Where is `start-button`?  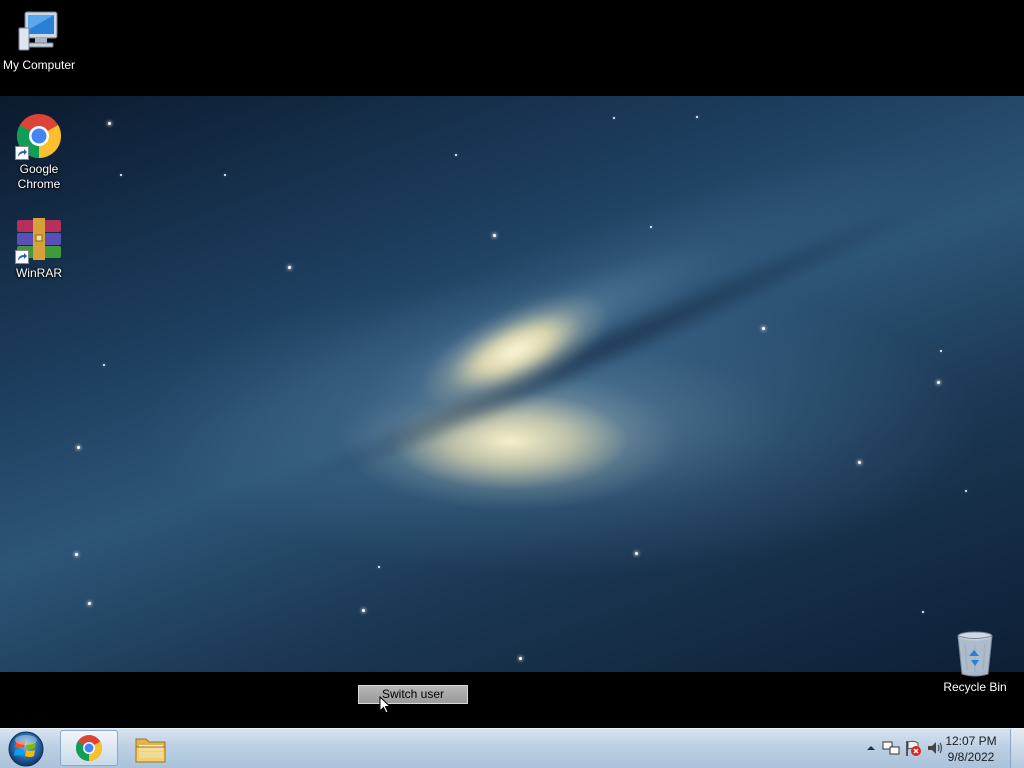
start-button is located at coordinates (26, 748).